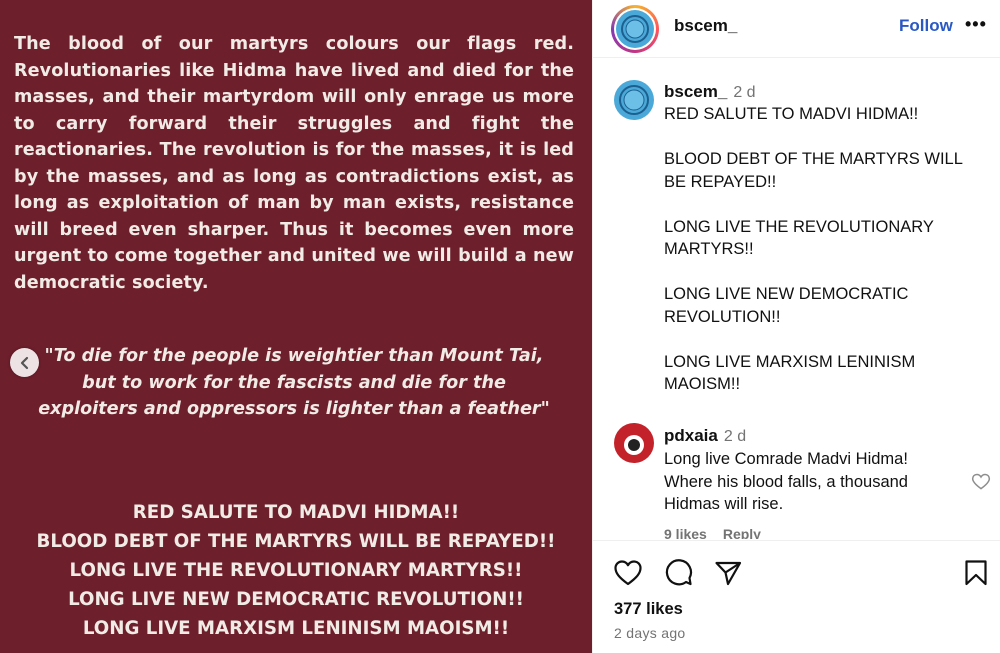 This screenshot has height=653, width=1000. What do you see at coordinates (744, 92) in the screenshot?
I see `caption-time: 2 d` at bounding box center [744, 92].